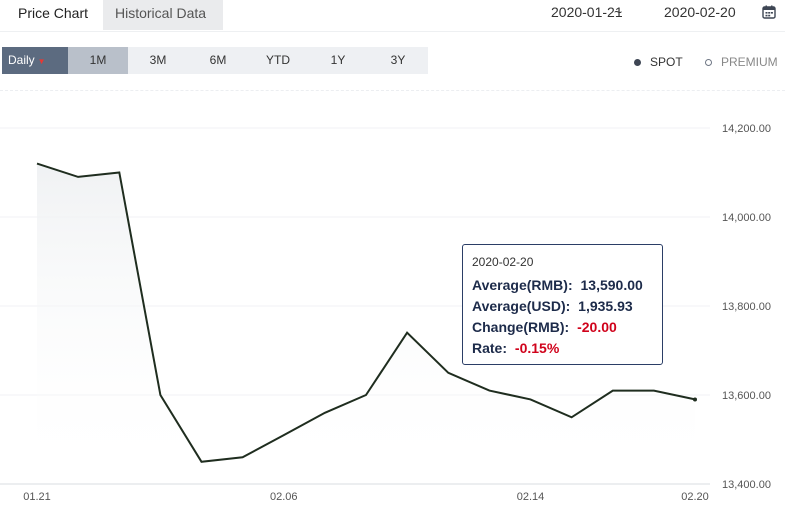 The width and height of the screenshot is (785, 519). Describe the element at coordinates (695, 497) in the screenshot. I see `x-tick-label: 02.20` at that location.